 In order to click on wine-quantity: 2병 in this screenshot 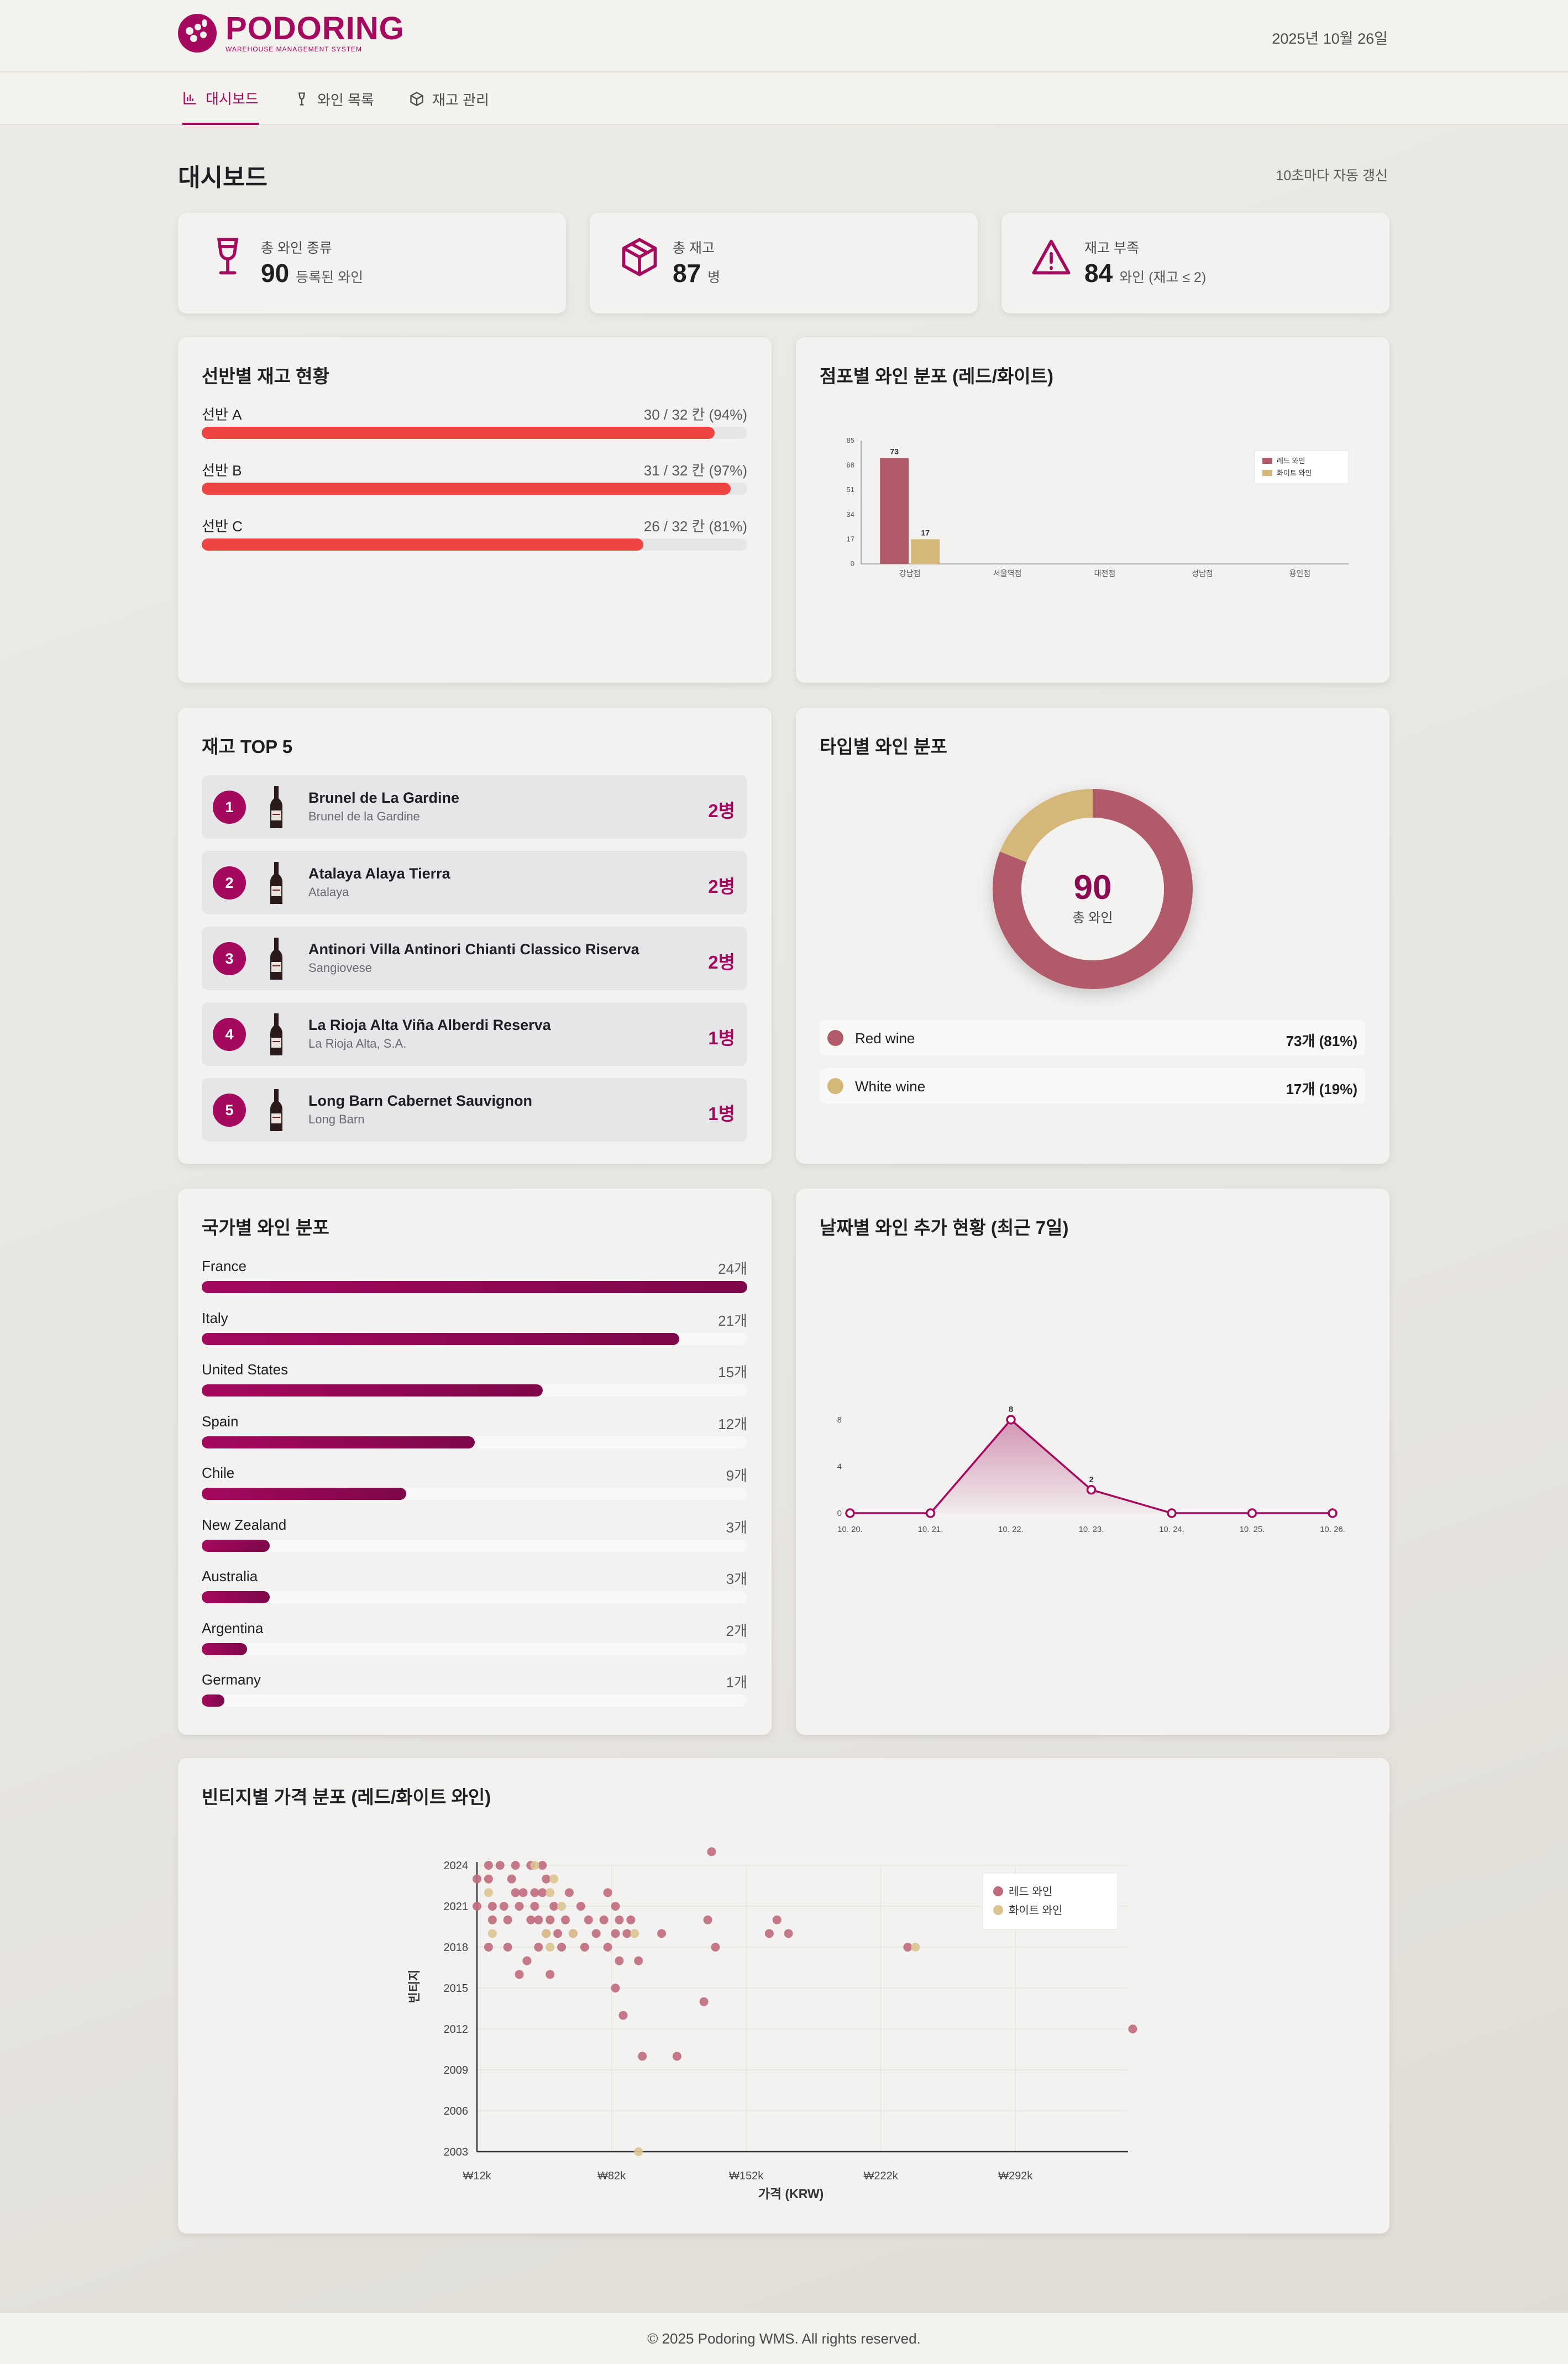, I will do `click(721, 962)`.